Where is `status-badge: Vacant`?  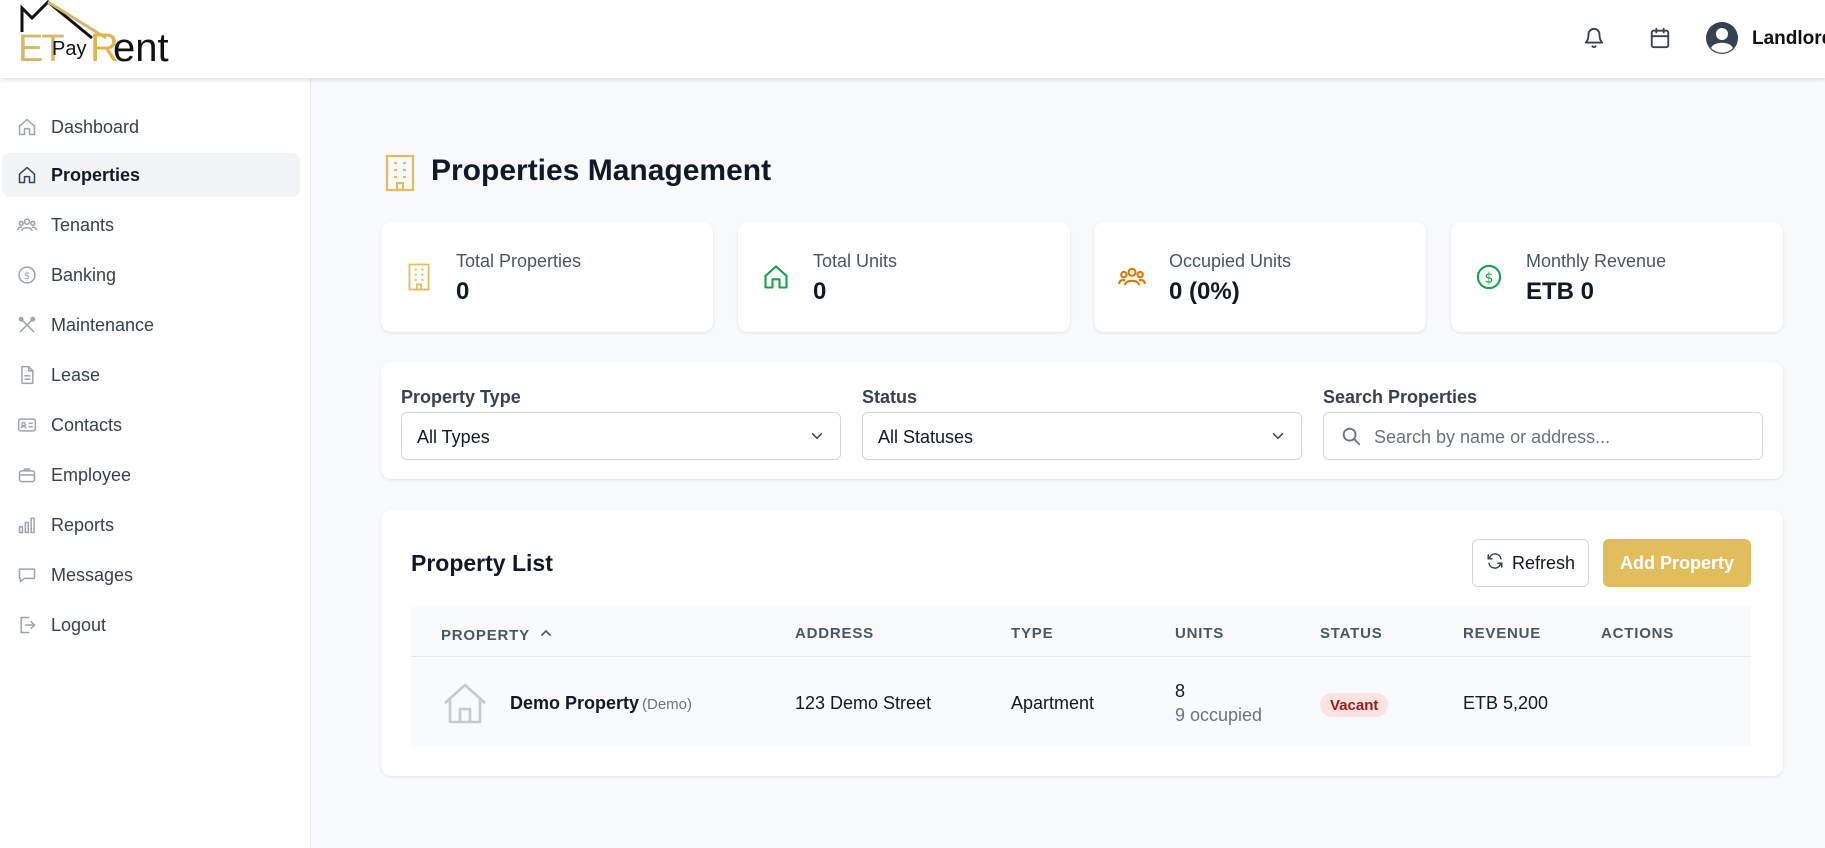
status-badge: Vacant is located at coordinates (1354, 705).